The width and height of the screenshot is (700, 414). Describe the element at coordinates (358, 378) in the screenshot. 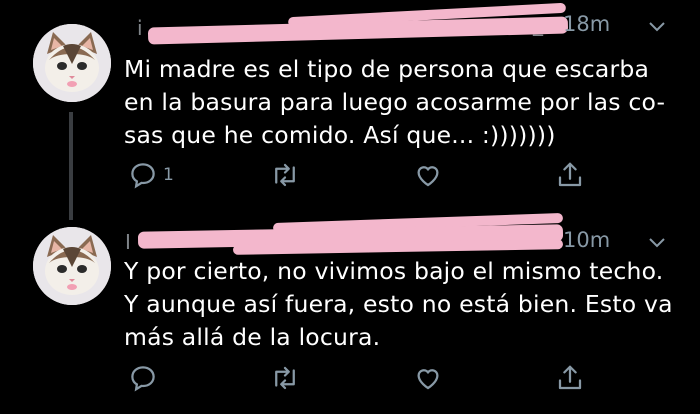

I see `tweet-actions` at that location.